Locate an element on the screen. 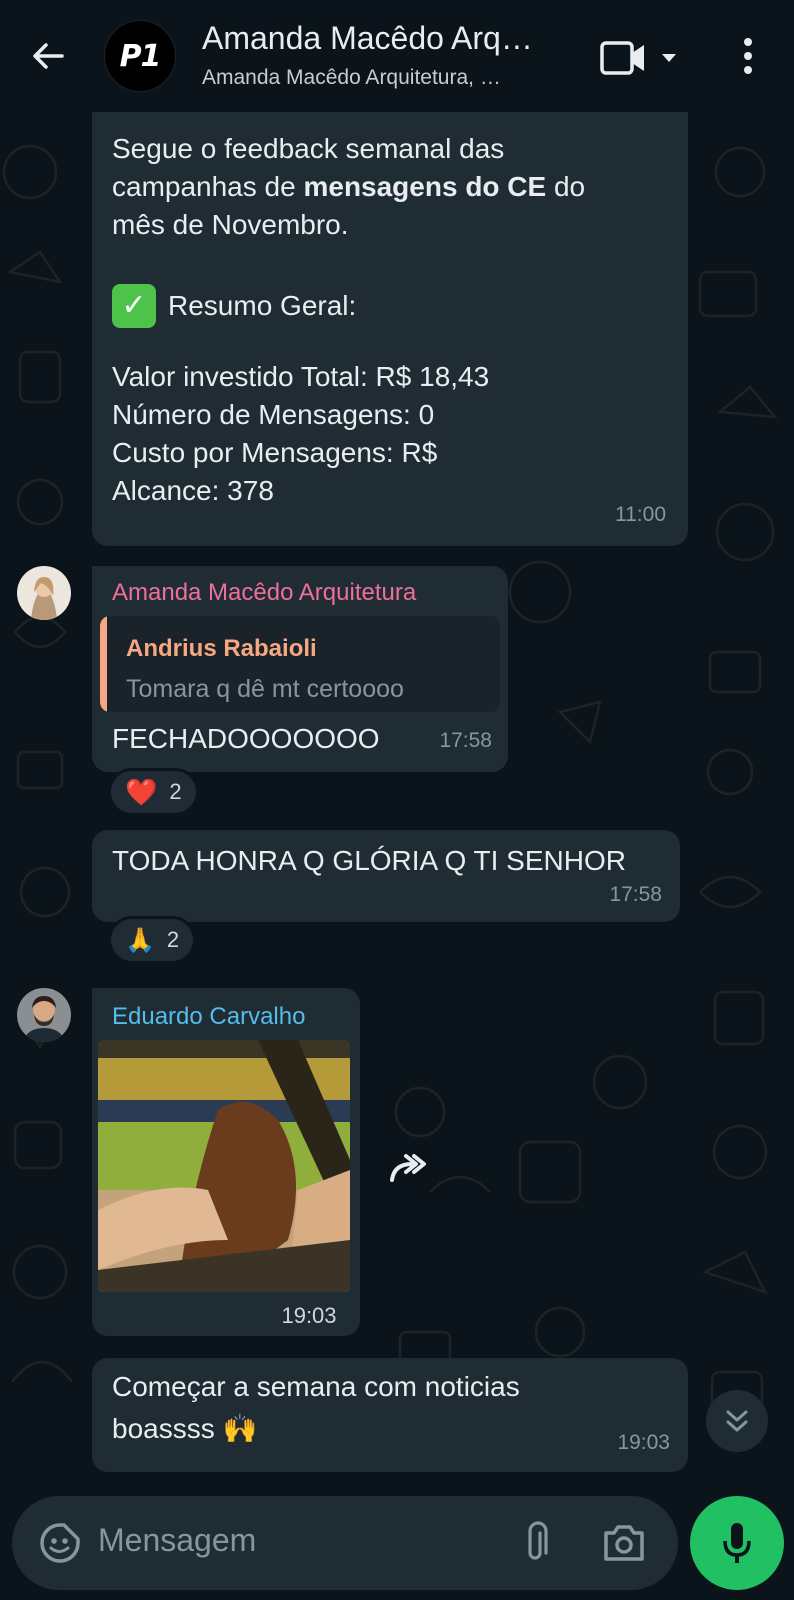 The image size is (794, 1600). message-time: 11:00 is located at coordinates (640, 514).